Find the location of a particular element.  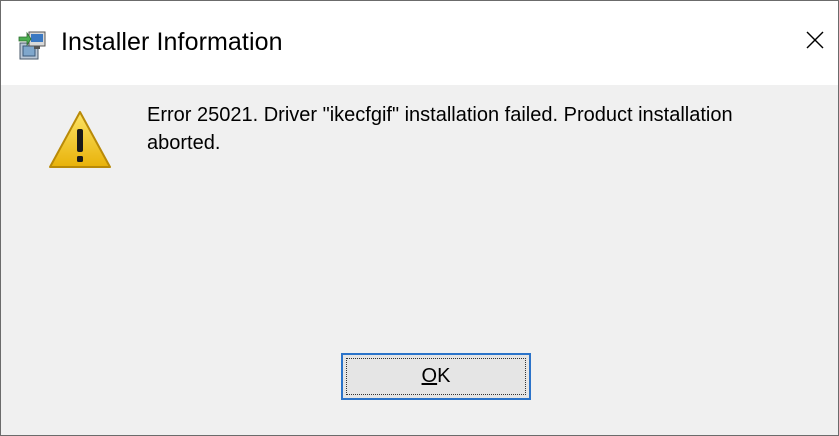

ok-mnemonic: O is located at coordinates (429, 376).